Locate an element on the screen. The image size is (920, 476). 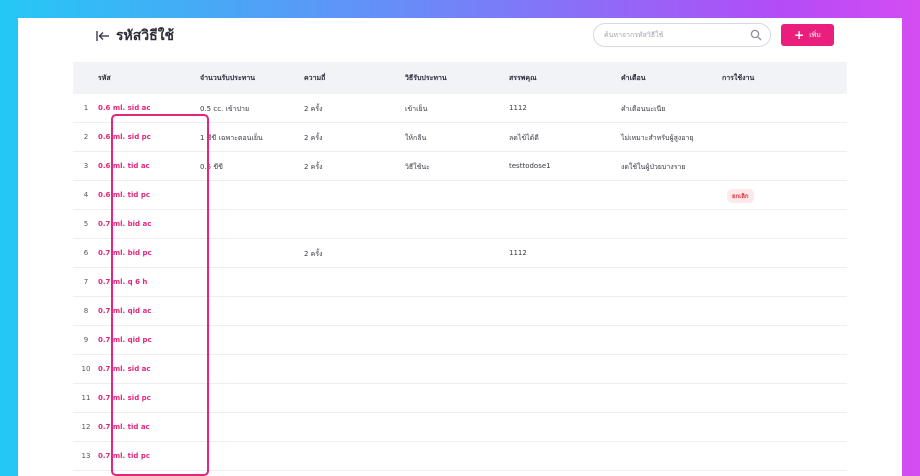
row-number: 2 is located at coordinates (86, 137).